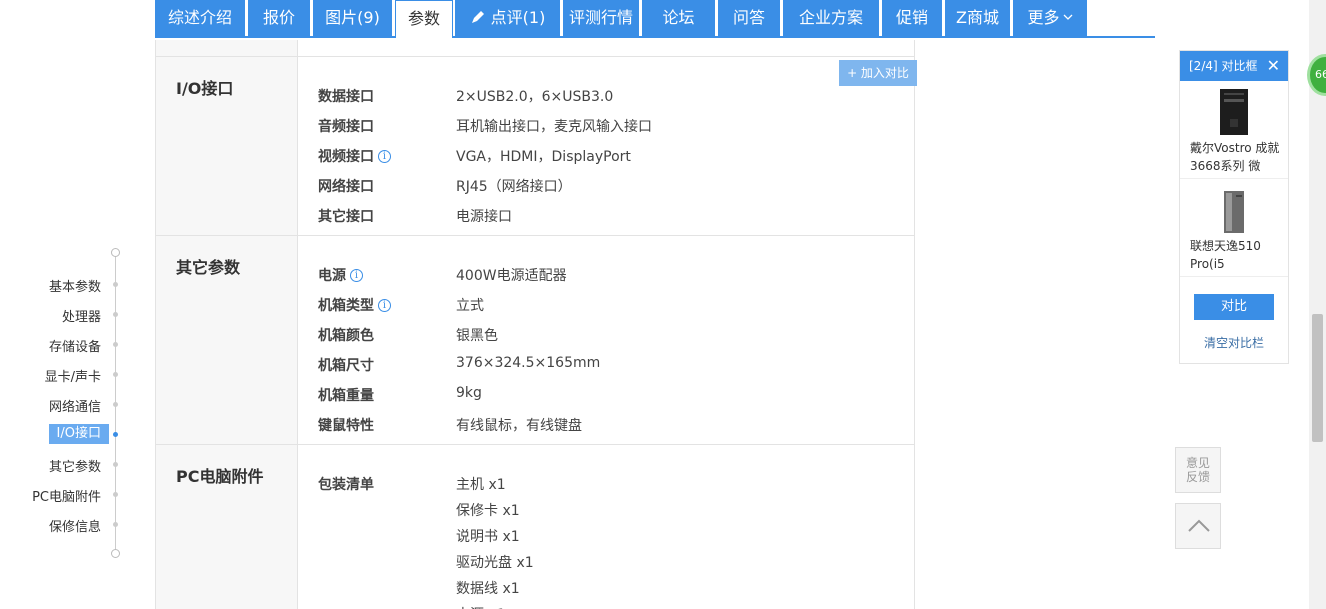 The image size is (1326, 609). What do you see at coordinates (75, 405) in the screenshot?
I see `anchor-nav-item: 网络通信` at bounding box center [75, 405].